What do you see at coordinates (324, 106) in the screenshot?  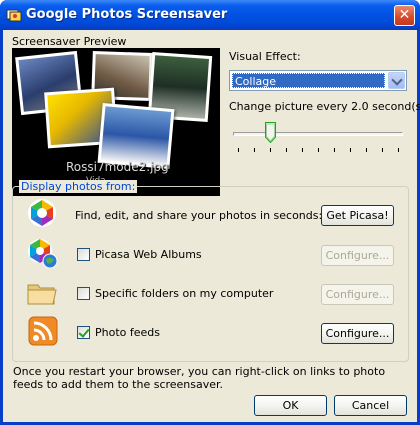 I see `interval-label: Change picture every 2.0 second(s):` at bounding box center [324, 106].